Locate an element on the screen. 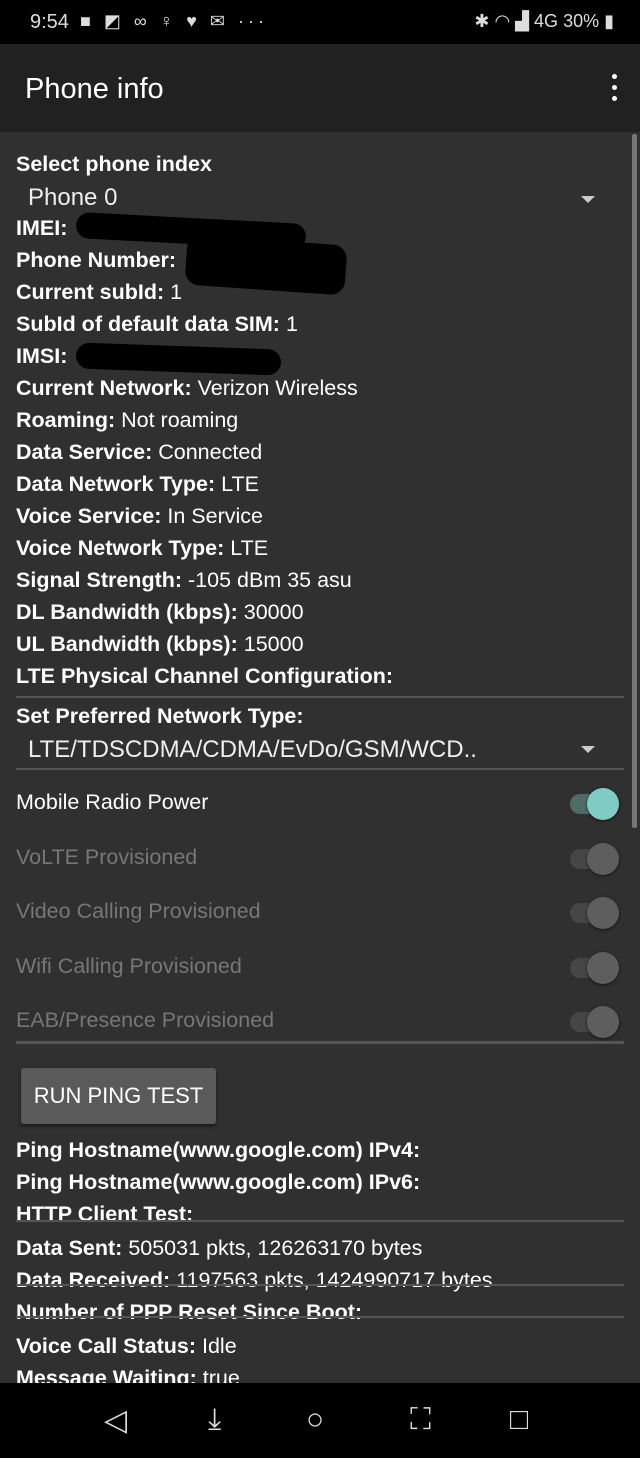  info-row: SubId of default data SIM: 1 is located at coordinates (157, 324).